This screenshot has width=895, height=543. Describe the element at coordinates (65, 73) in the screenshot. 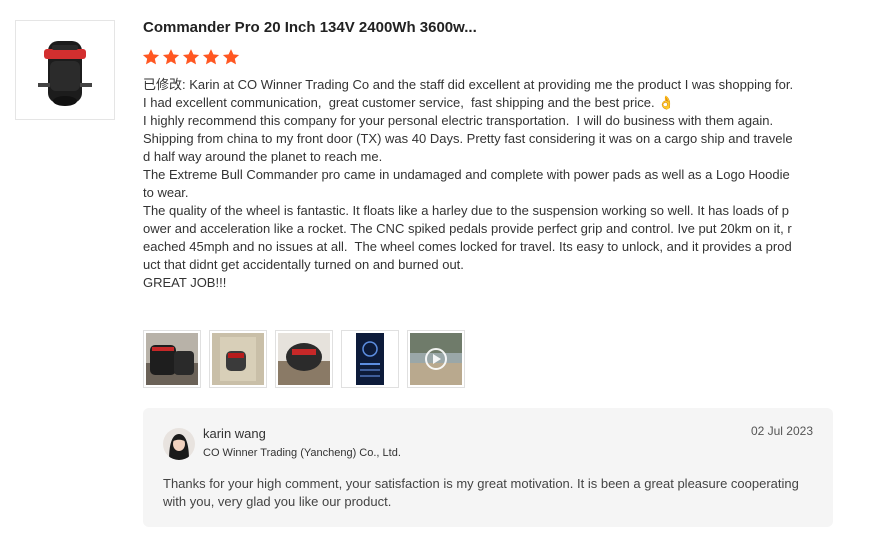

I see `electric-unicycle-icon` at that location.